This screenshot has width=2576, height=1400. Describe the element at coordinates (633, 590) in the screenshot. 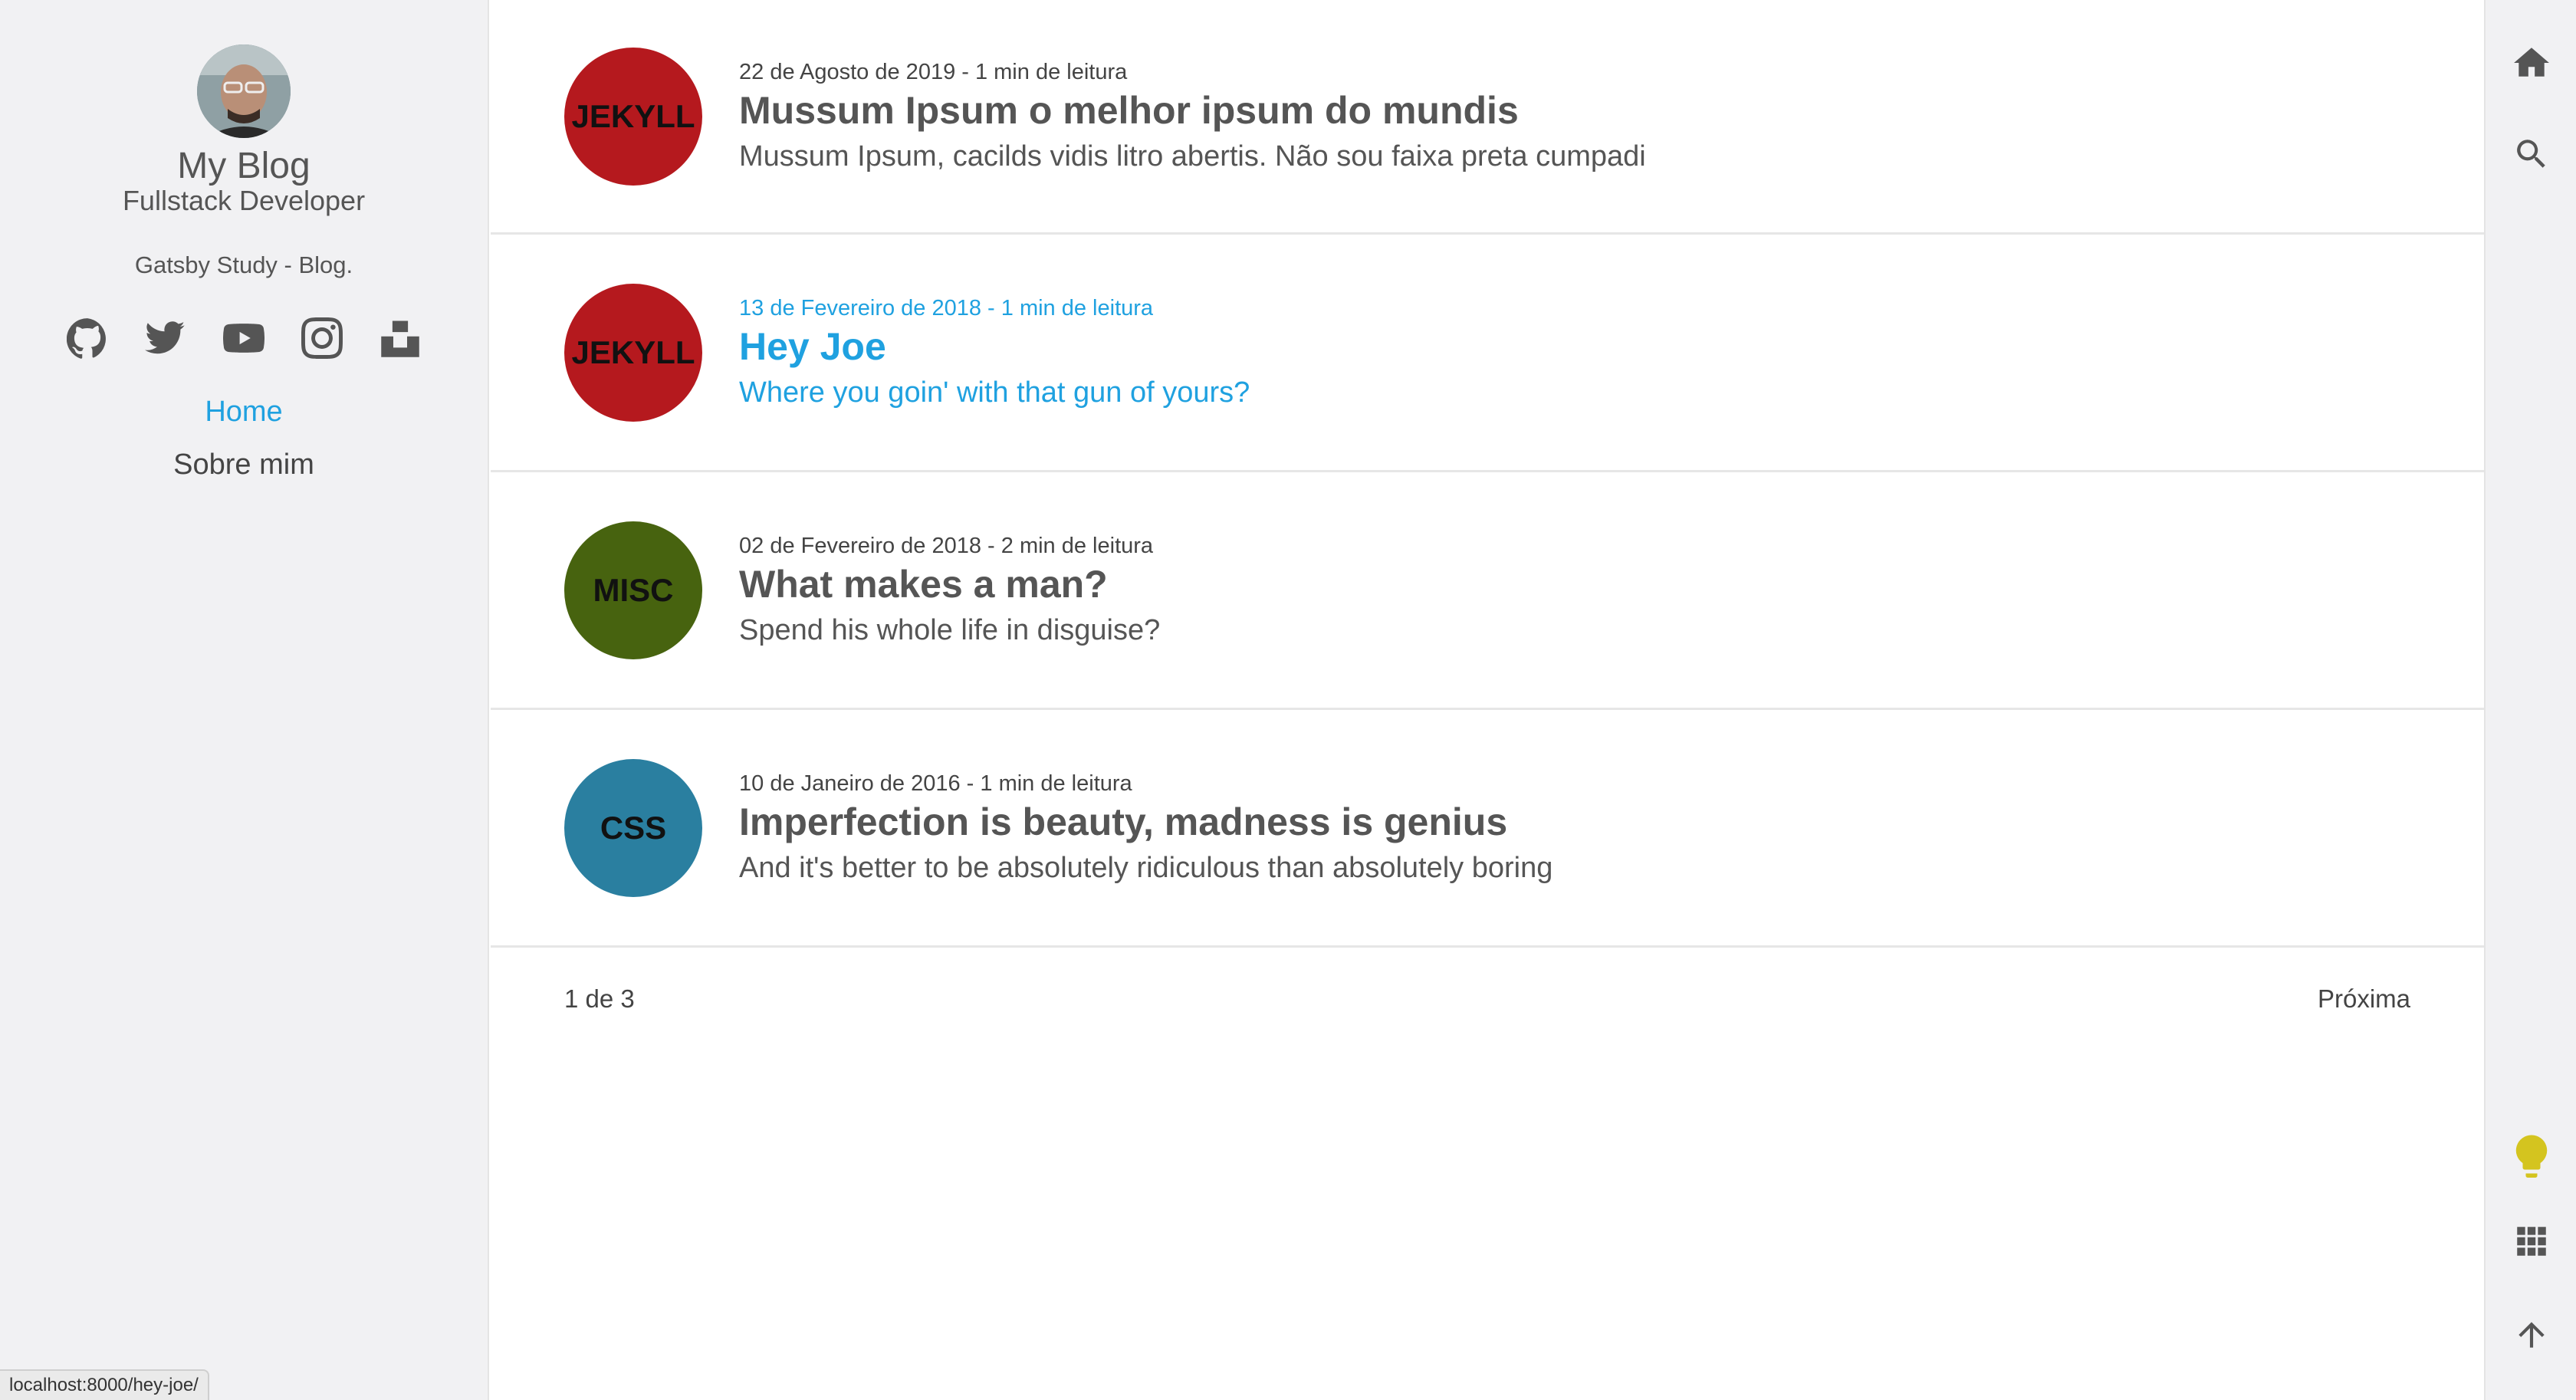

I see `post-tag: MISC` at that location.